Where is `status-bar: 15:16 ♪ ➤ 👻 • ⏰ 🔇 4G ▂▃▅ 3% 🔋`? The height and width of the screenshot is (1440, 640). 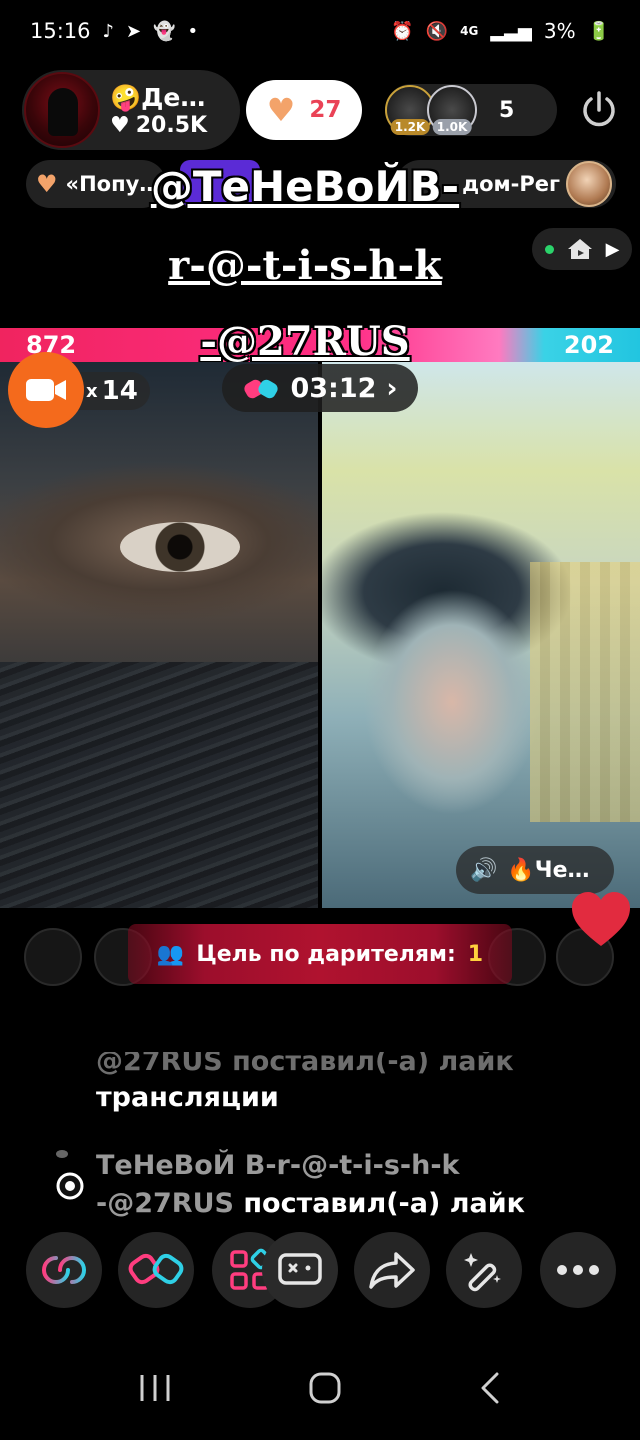
status-bar: 15:16 ♪ ➤ 👻 • ⏰ 🔇 4G ▂▃▅ 3% 🔋 is located at coordinates (320, 31).